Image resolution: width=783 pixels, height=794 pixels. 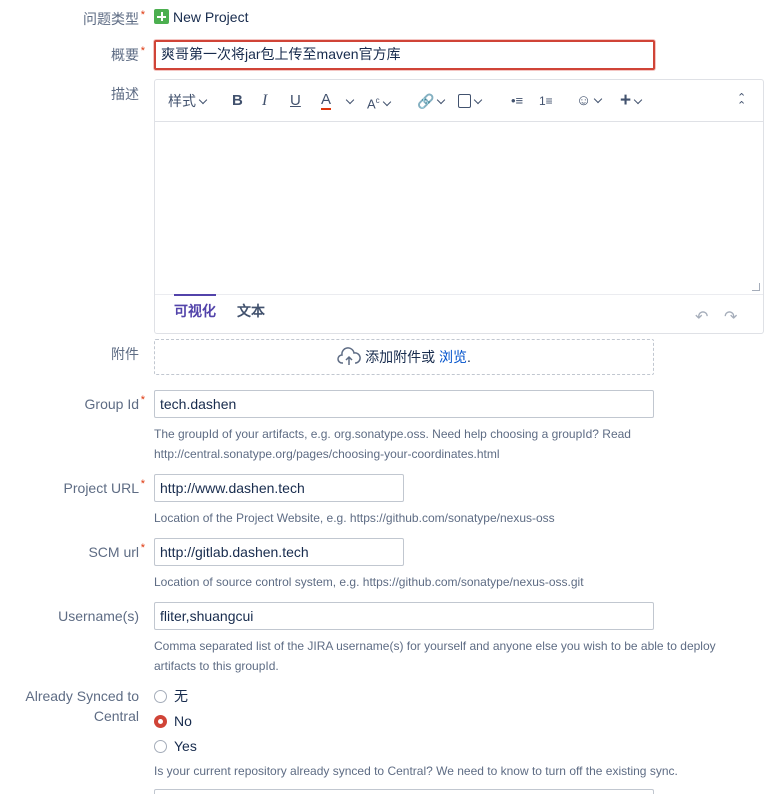 What do you see at coordinates (82, 706) in the screenshot?
I see `synced-label: Already Synced to Central` at bounding box center [82, 706].